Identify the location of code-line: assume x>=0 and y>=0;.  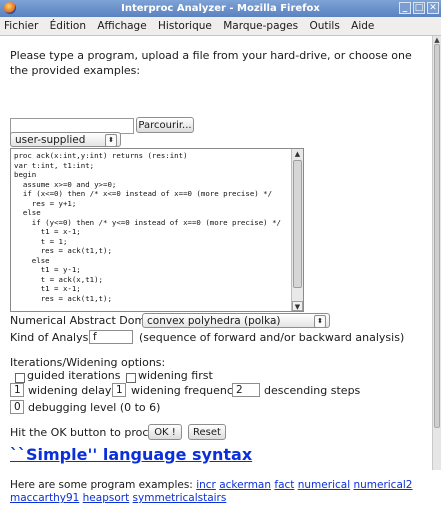
(65, 184).